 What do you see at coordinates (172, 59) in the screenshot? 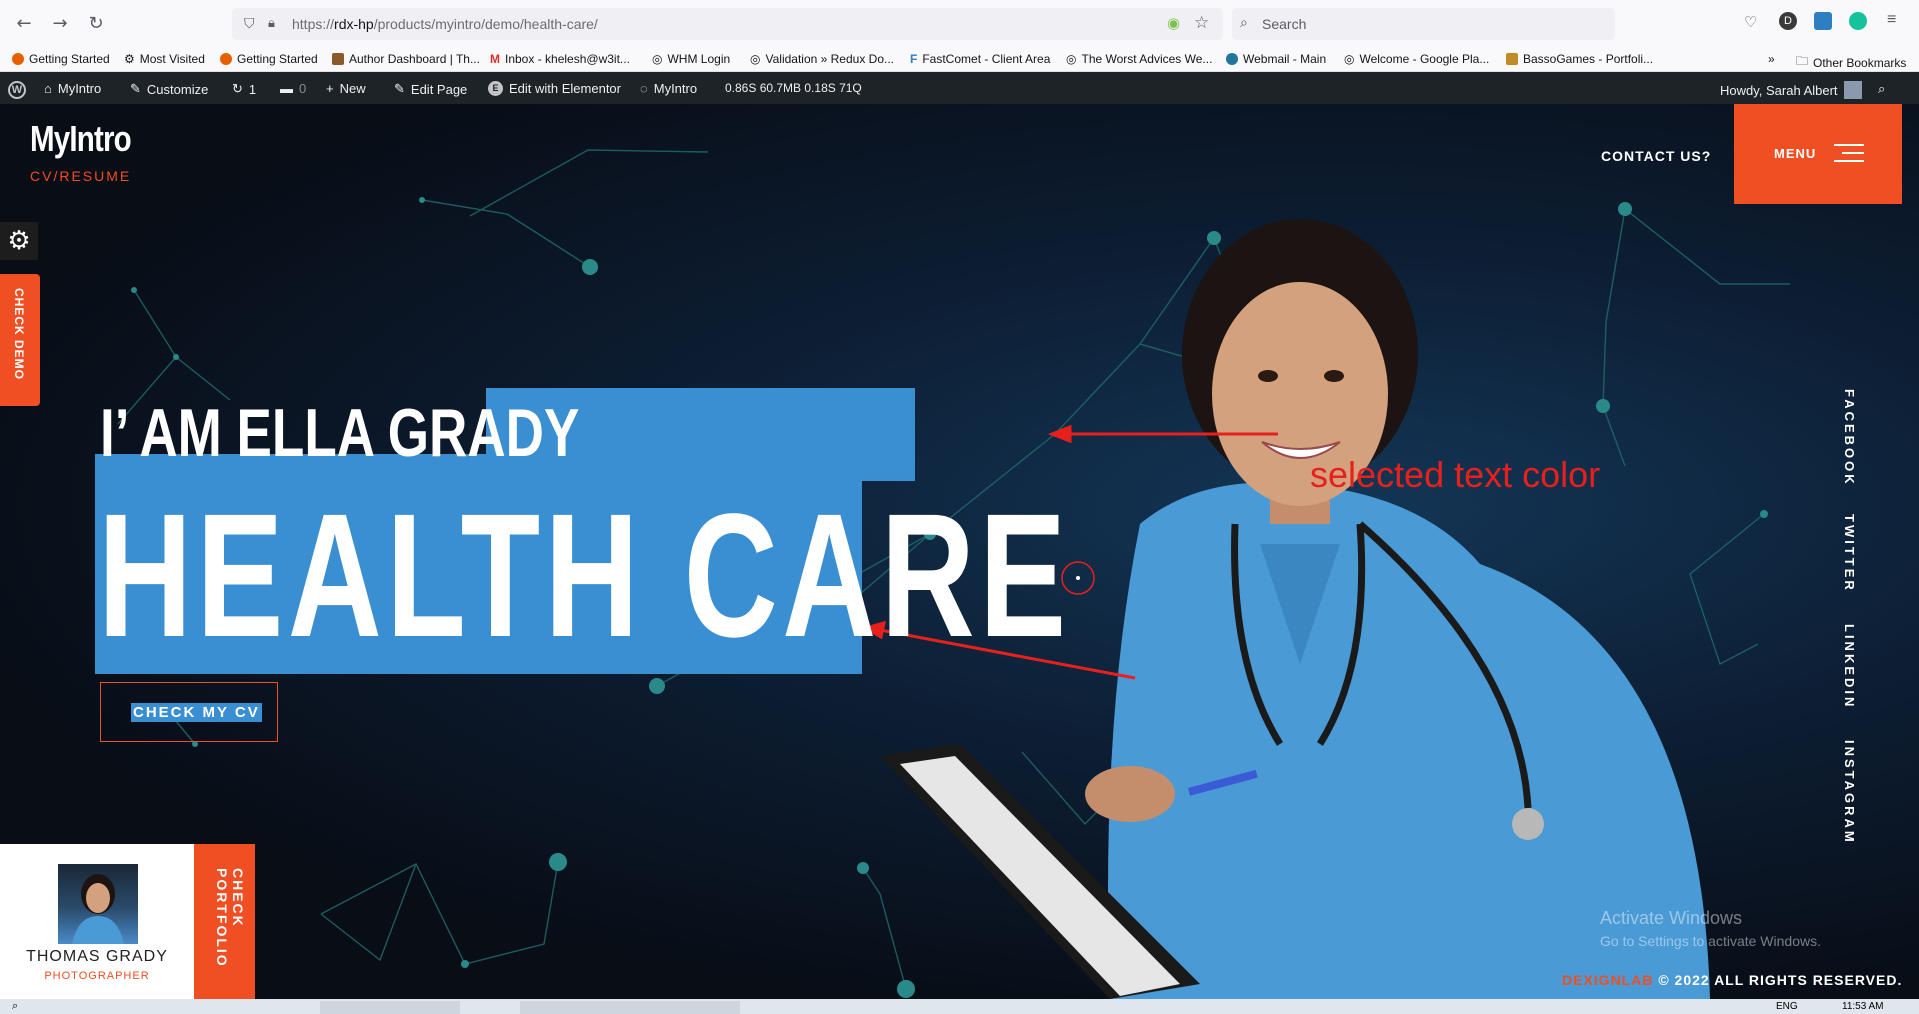
I see `bookmark-label: Most Visited` at bounding box center [172, 59].